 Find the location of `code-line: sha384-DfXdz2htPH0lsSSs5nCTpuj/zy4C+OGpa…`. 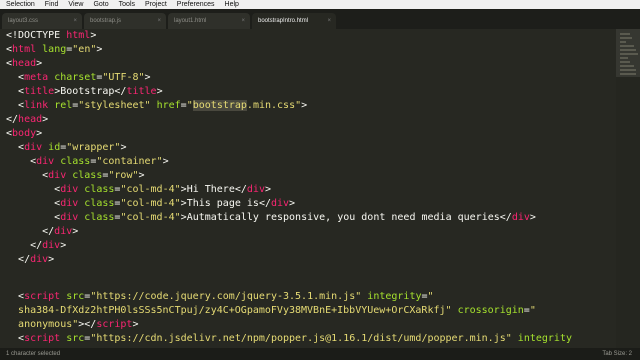

code-line: sha384-DfXdz2htPH0lsSSs5nCTpuj/zy4C+OGpa… is located at coordinates (277, 310).